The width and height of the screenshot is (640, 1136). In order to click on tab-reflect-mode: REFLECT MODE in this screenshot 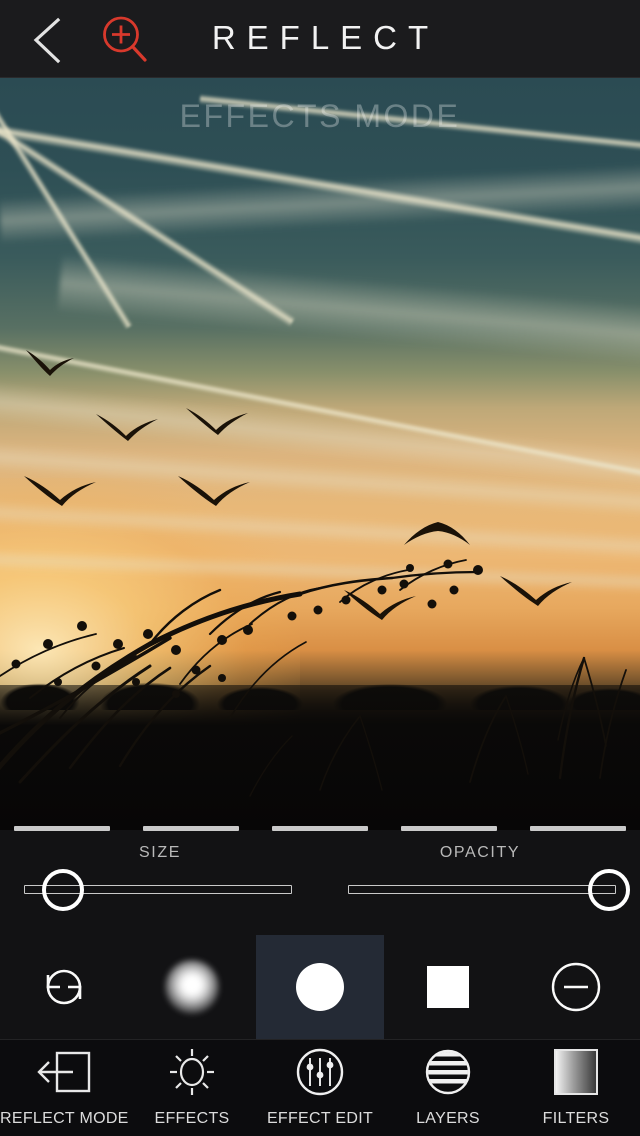, I will do `click(64, 1088)`.